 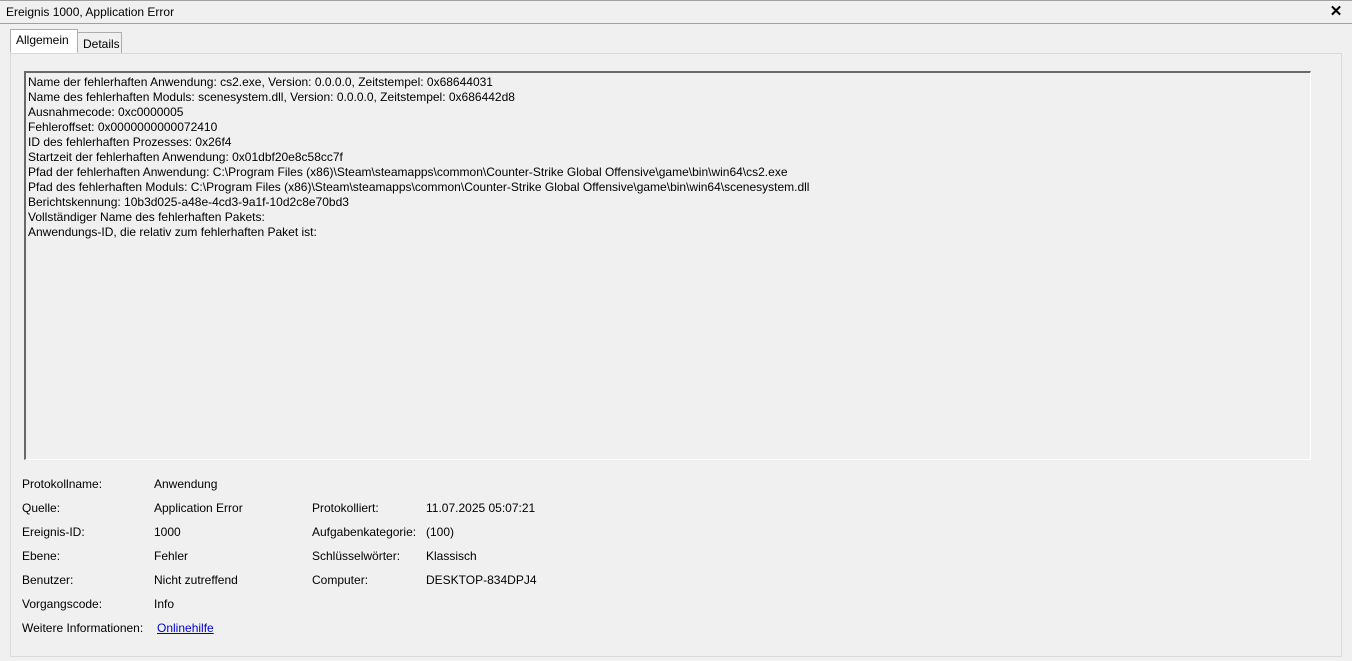 What do you see at coordinates (185, 628) in the screenshot?
I see `online-help-link: Onlinehilfe` at bounding box center [185, 628].